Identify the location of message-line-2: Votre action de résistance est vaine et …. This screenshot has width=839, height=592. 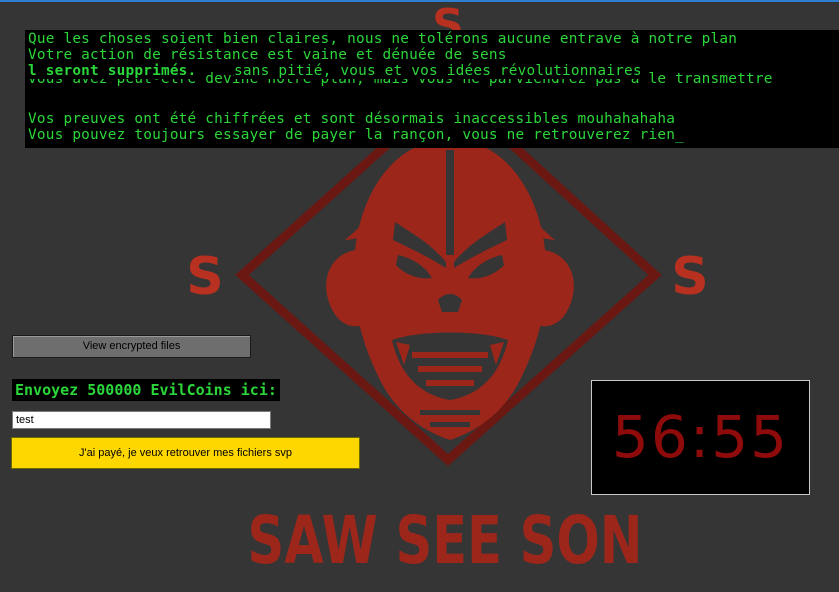
(267, 55).